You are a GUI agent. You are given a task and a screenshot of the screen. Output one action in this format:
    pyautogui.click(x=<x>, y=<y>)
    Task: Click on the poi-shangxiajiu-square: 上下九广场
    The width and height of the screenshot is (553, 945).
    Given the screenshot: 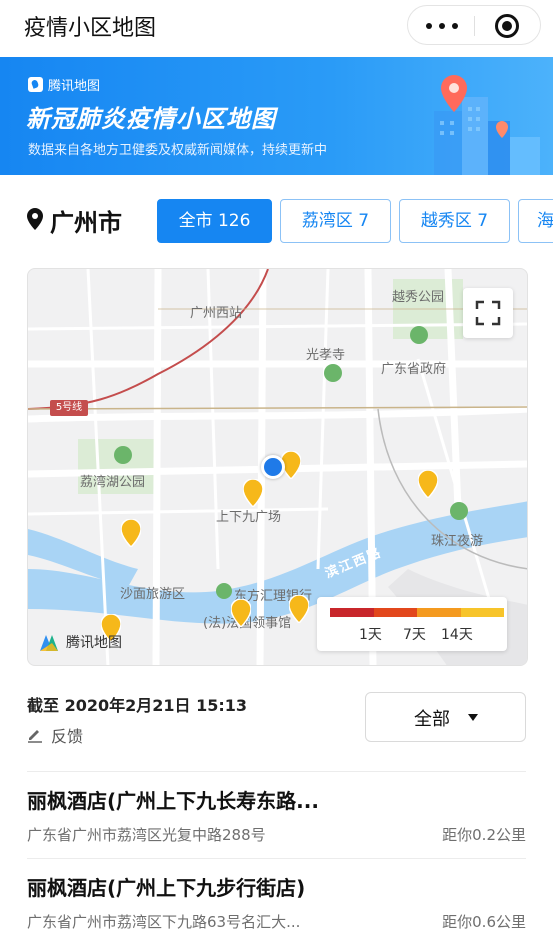 What is the action you would take?
    pyautogui.click(x=248, y=515)
    